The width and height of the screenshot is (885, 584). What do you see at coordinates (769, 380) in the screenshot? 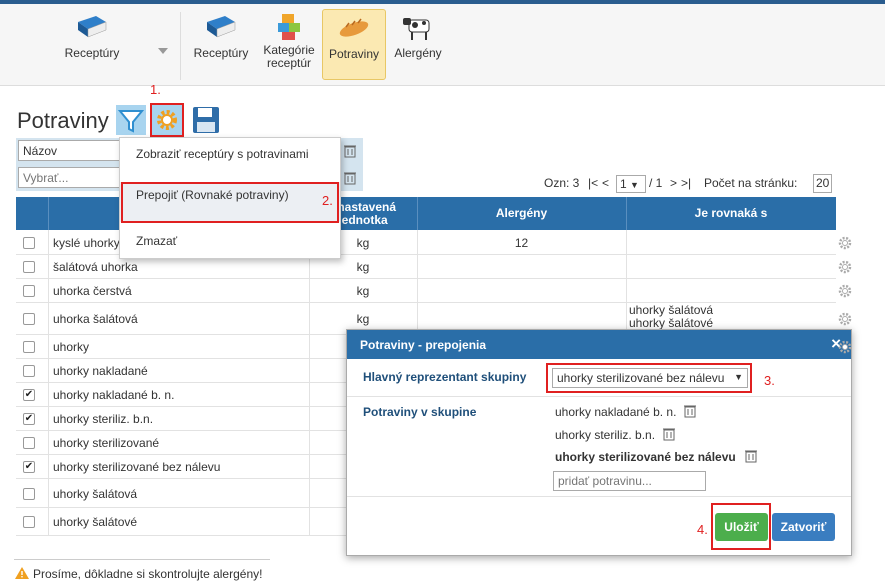
I see `annotation-label-3: 3.` at bounding box center [769, 380].